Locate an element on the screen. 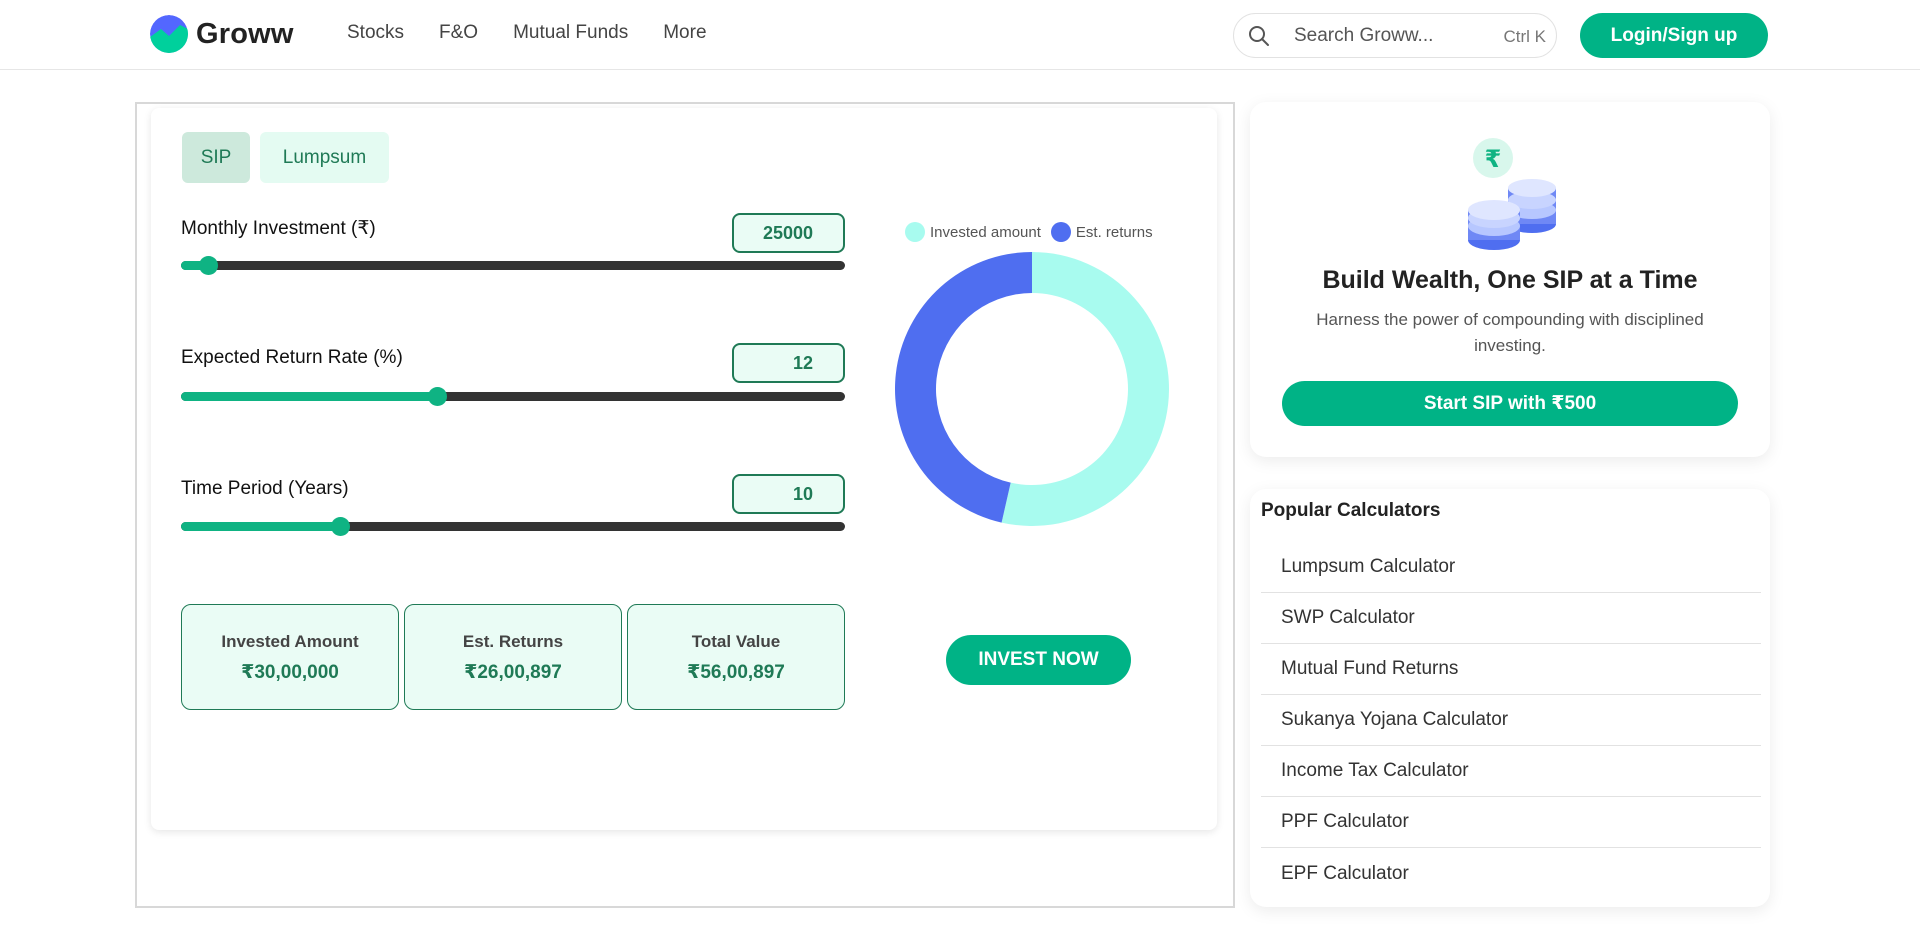 The width and height of the screenshot is (1920, 937). invested-amount-card: Invested Amount ₹30,00,000 is located at coordinates (290, 657).